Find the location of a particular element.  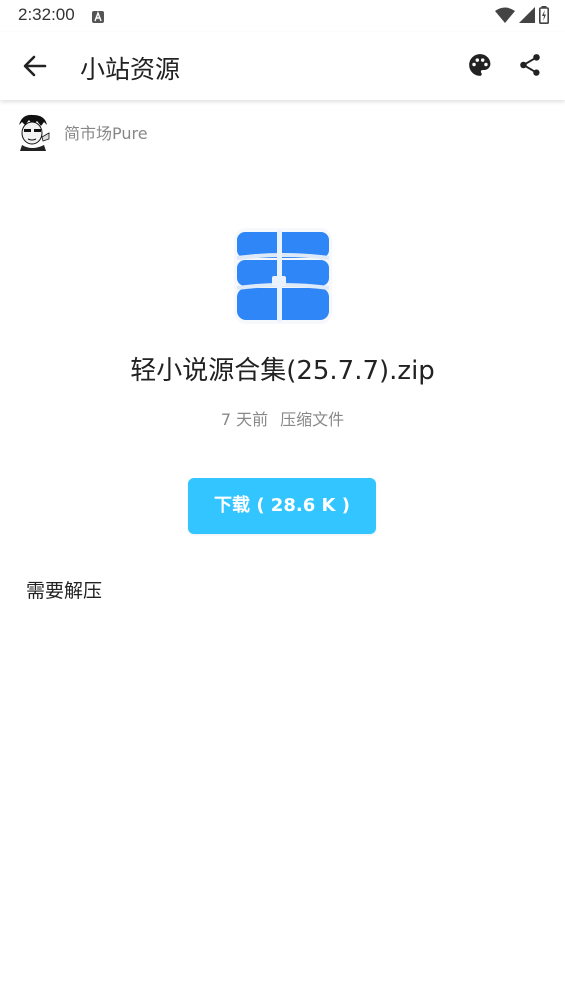

file-type: 压缩文件 is located at coordinates (312, 419).